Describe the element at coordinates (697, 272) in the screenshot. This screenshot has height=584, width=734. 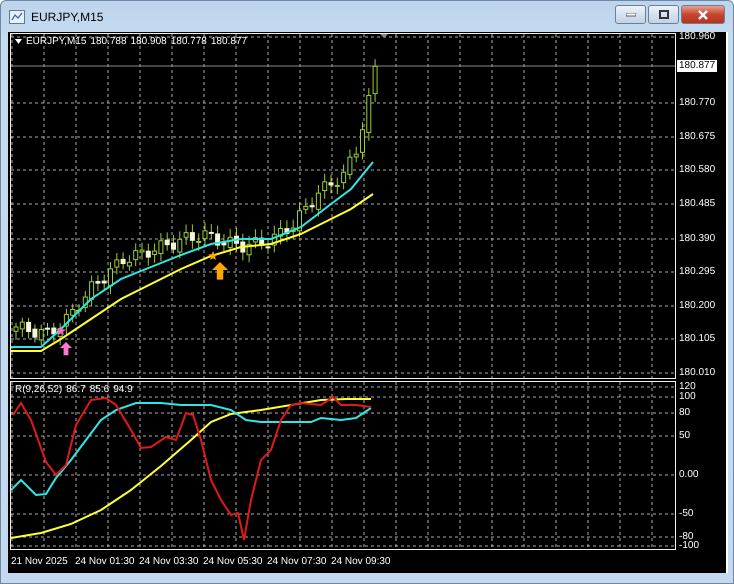
I see `price-axis-label: 180.295` at that location.